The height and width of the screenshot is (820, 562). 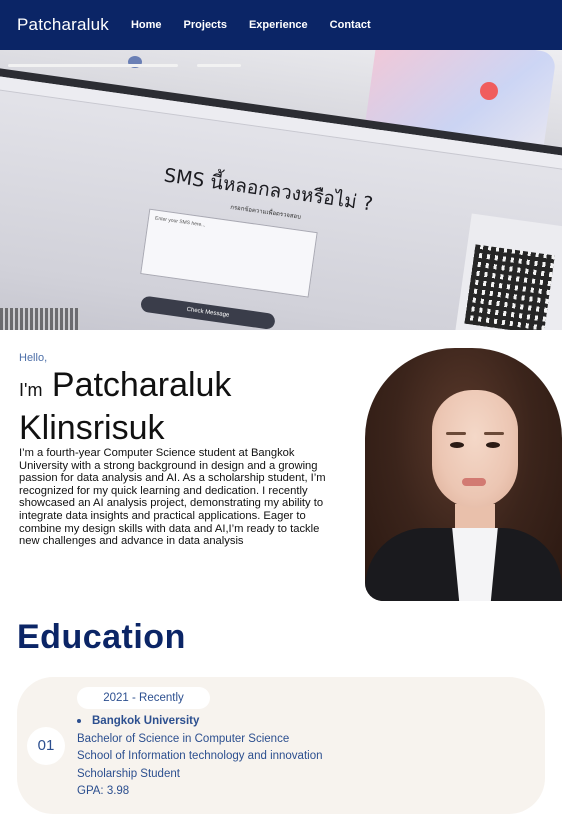 I want to click on education-university: Bangkok University, so click(x=200, y=721).